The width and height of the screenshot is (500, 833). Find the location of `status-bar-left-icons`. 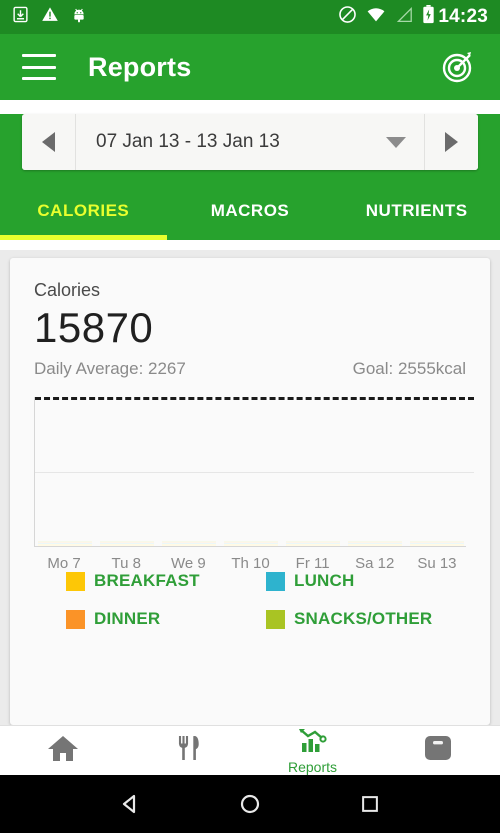

status-bar-left-icons is located at coordinates (49, 17).